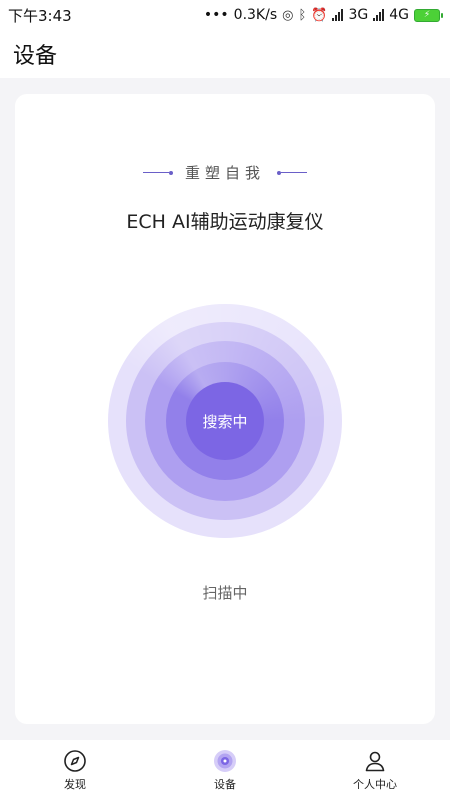 This screenshot has width=450, height=800. What do you see at coordinates (428, 15) in the screenshot?
I see `battery-icon: ⚡` at bounding box center [428, 15].